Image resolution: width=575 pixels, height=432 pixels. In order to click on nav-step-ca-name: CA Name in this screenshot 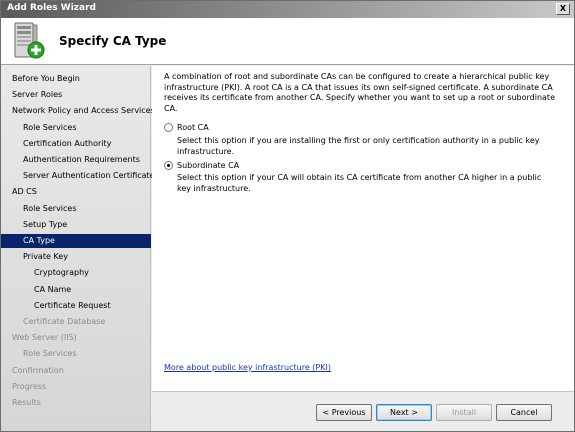, I will do `click(52, 290)`.